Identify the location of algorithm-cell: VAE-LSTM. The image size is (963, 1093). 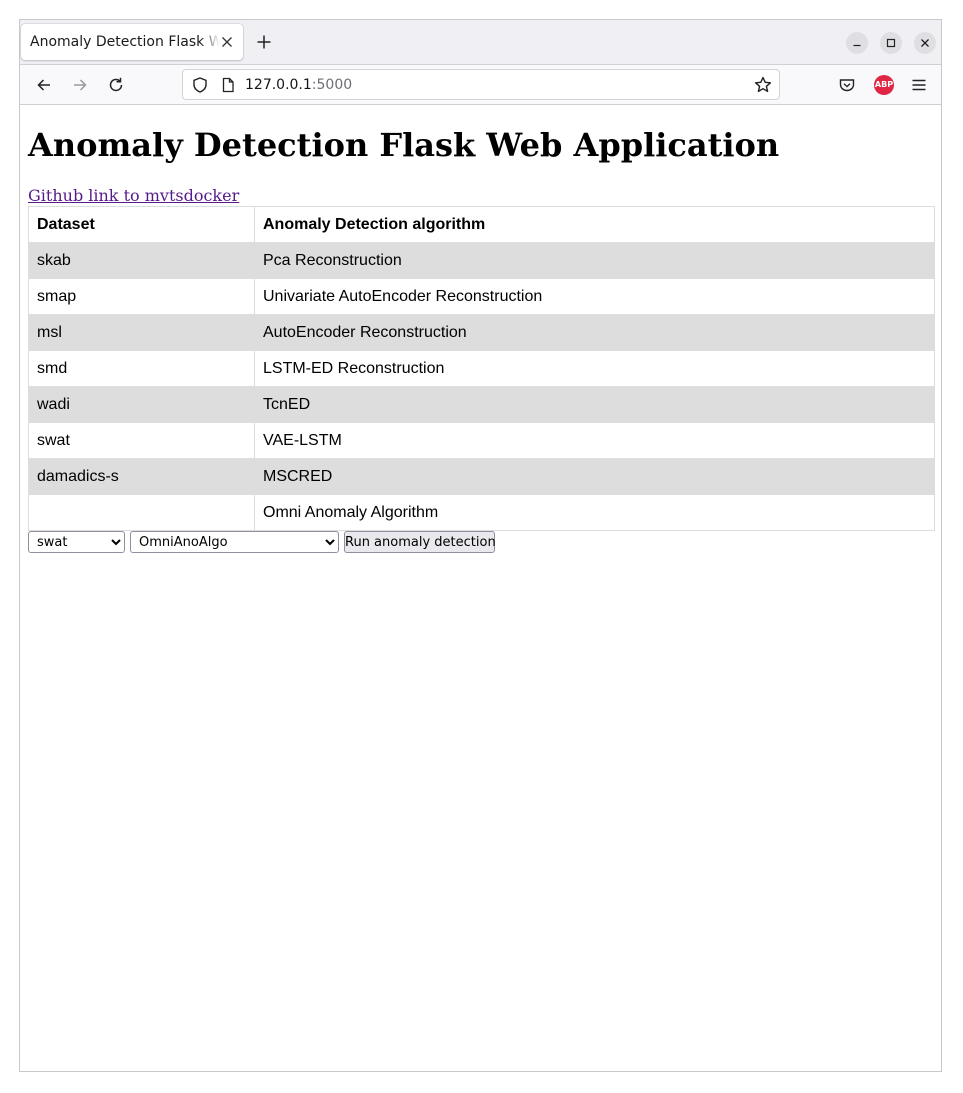
(594, 440).